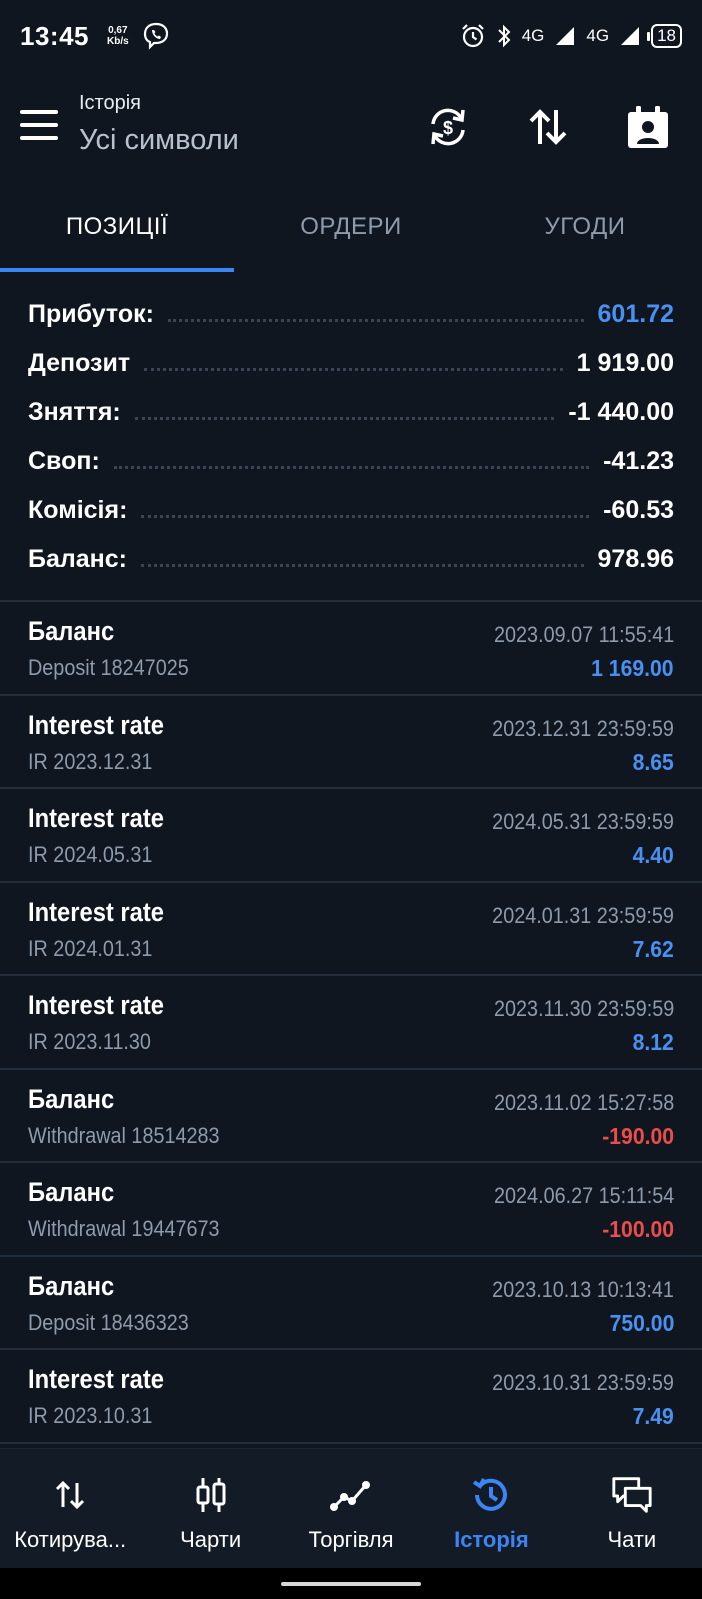 Image resolution: width=702 pixels, height=1599 pixels. What do you see at coordinates (90, 948) in the screenshot?
I see `deal-comment: IR 2024.01.31` at bounding box center [90, 948].